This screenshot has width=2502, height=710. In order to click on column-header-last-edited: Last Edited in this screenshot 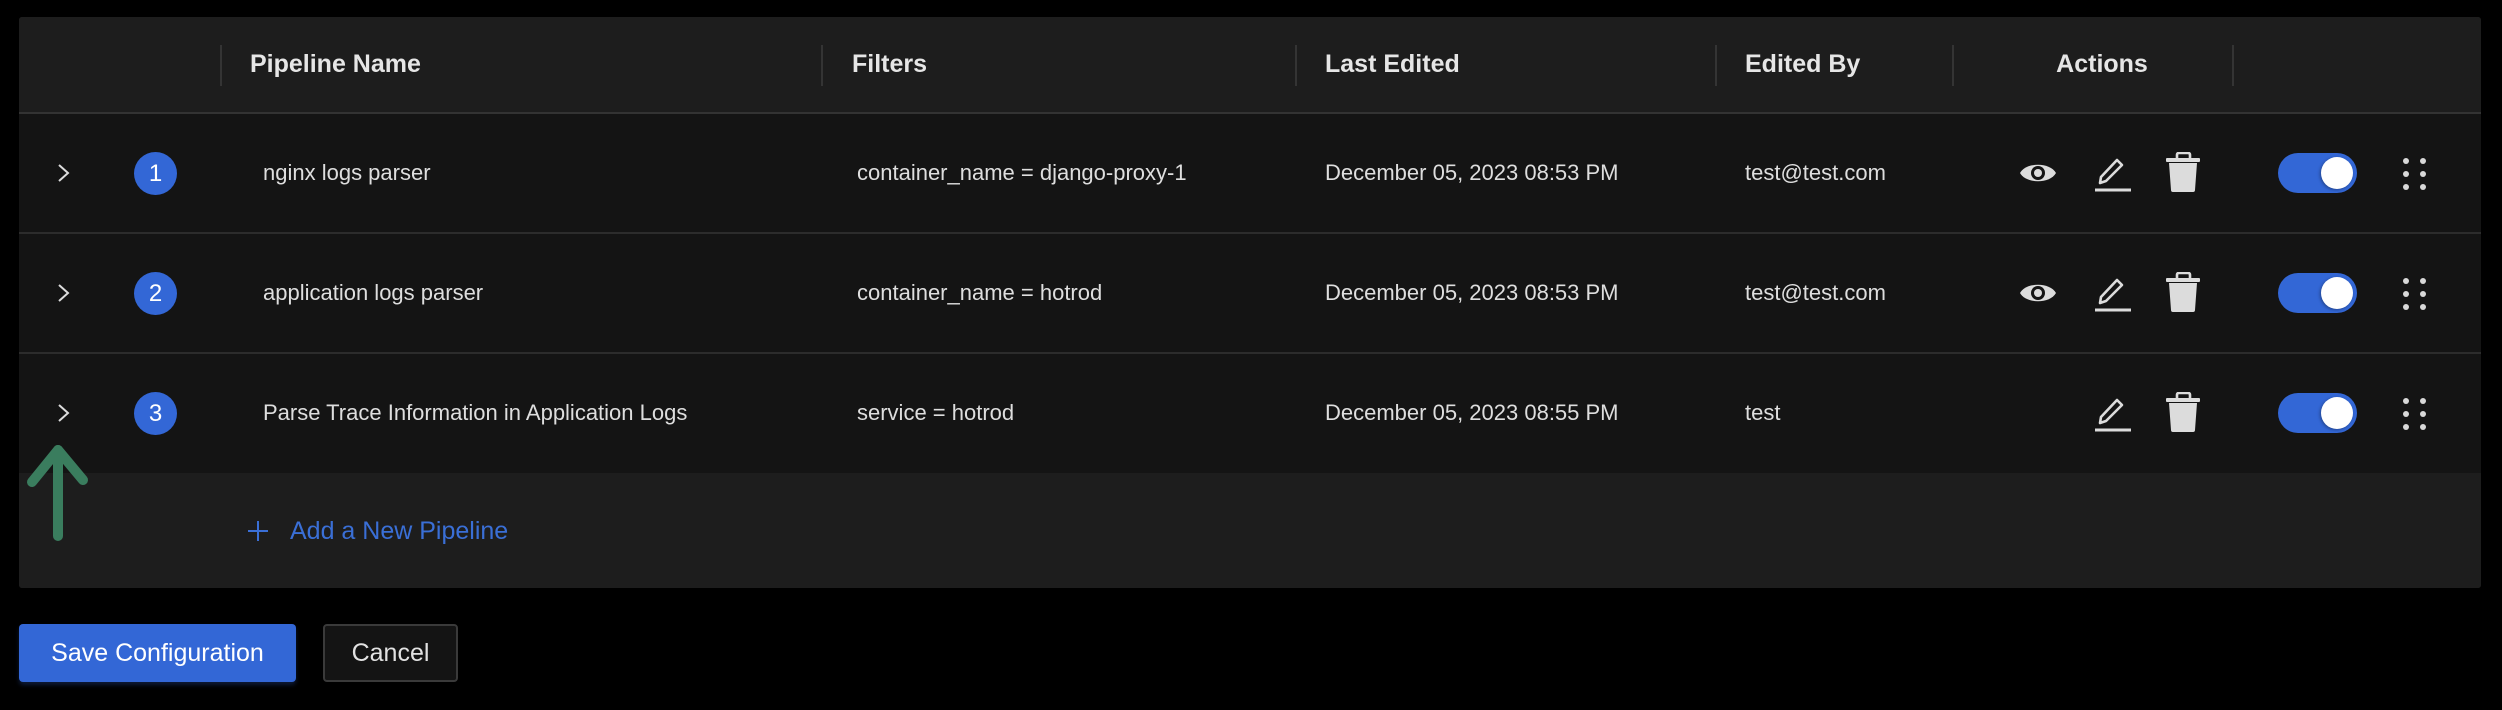, I will do `click(1392, 64)`.